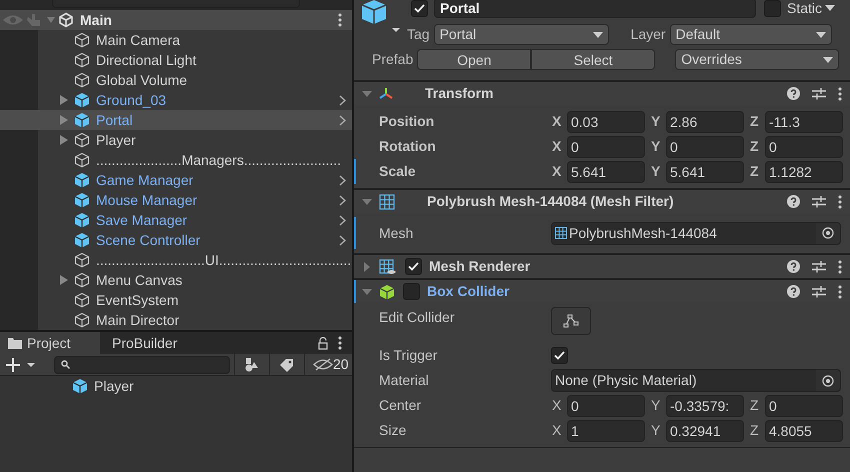 The image size is (850, 472). Describe the element at coordinates (114, 386) in the screenshot. I see `project-item: Player` at that location.